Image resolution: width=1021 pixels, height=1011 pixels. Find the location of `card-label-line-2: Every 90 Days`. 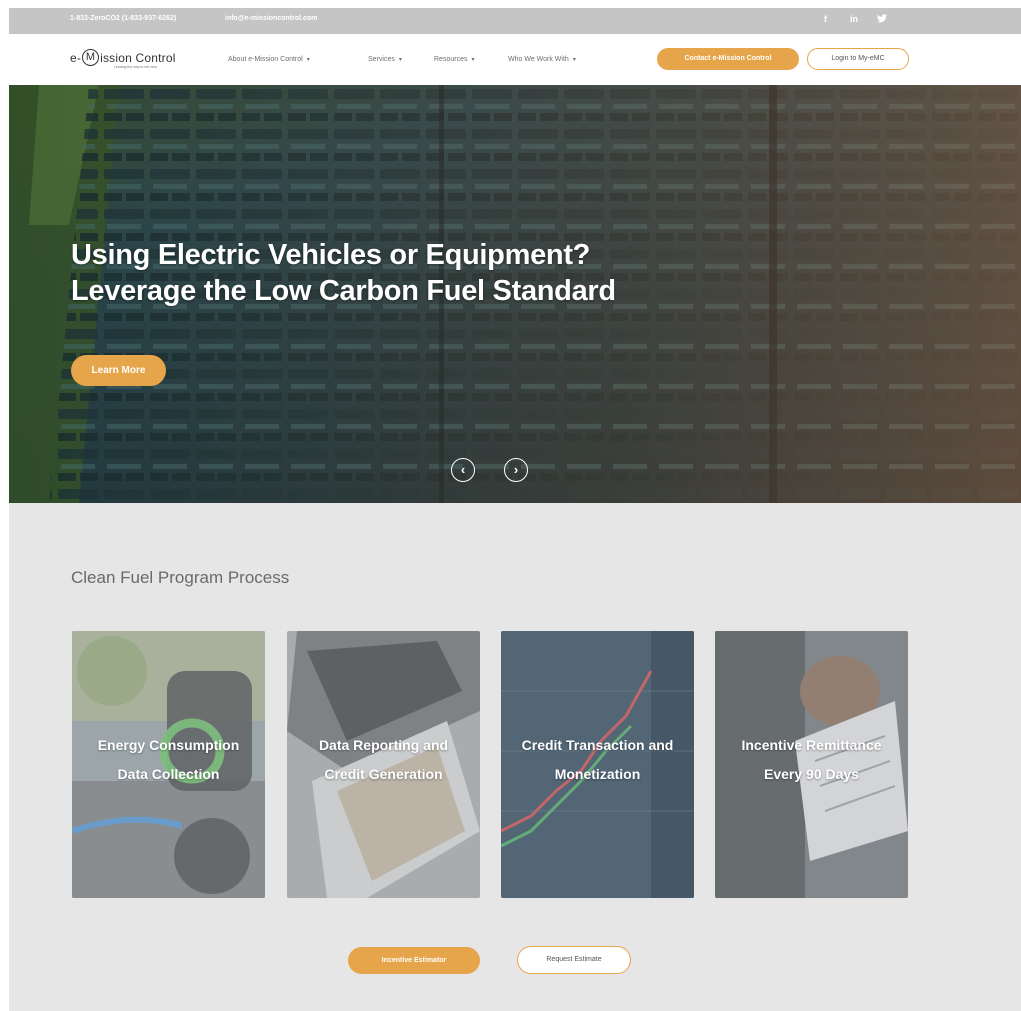

card-label-line-2: Every 90 Days is located at coordinates (811, 774).